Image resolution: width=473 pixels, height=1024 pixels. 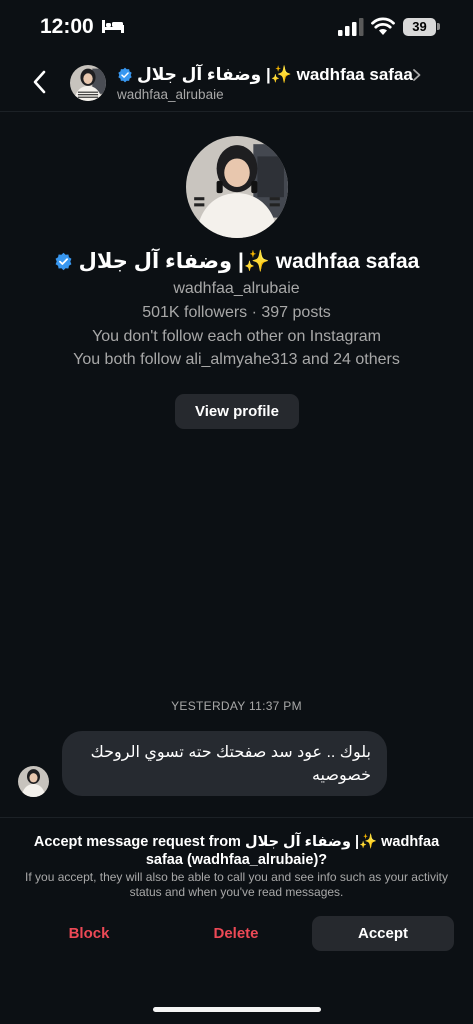 What do you see at coordinates (236, 706) in the screenshot?
I see `message-timestamp: YESTERDAY 11:37 PM` at bounding box center [236, 706].